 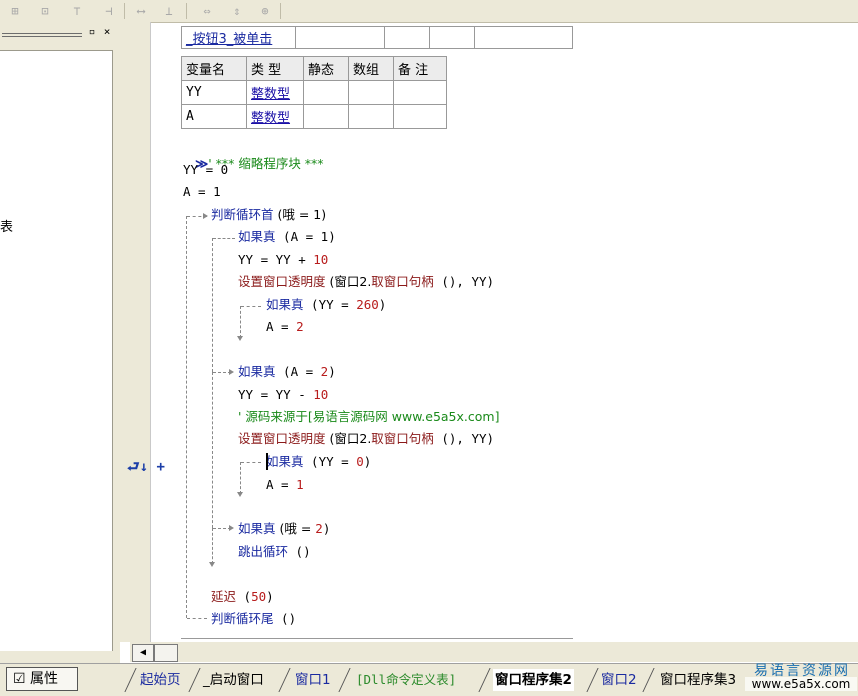 I want to click on tab-window-program-set3: 窗口程序集3, so click(x=698, y=680).